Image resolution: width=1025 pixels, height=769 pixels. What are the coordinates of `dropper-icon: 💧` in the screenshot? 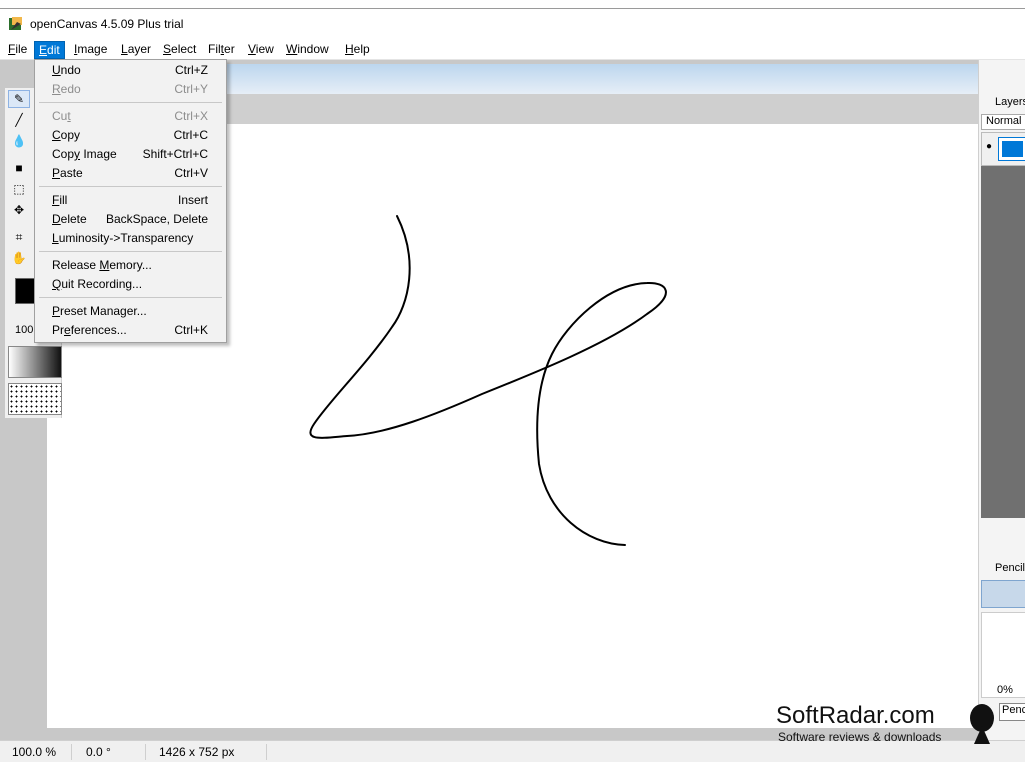 It's located at (19, 141).